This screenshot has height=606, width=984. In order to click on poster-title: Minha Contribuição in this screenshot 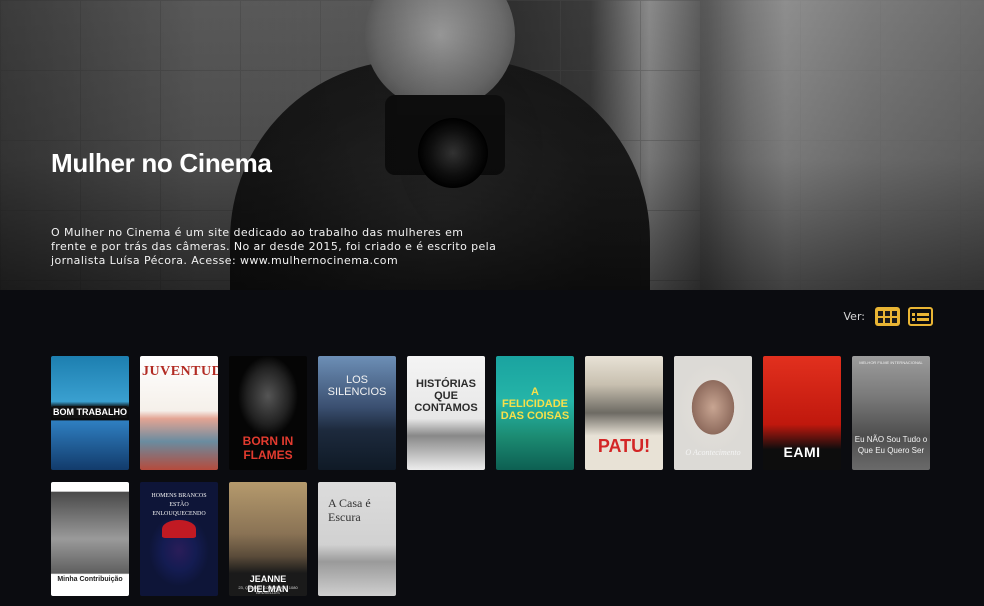, I will do `click(90, 579)`.